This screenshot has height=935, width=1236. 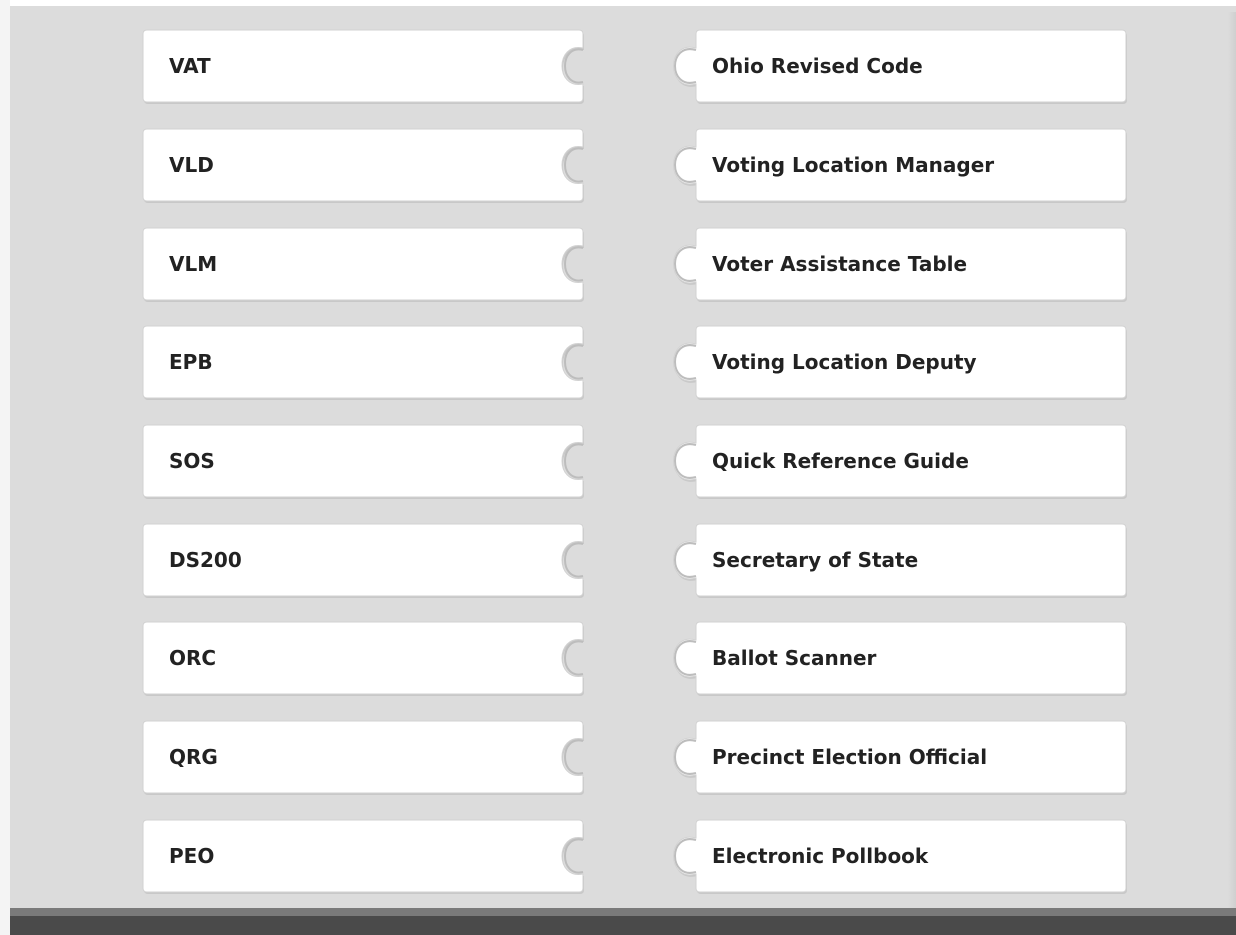 What do you see at coordinates (363, 66) in the screenshot?
I see `term-tile: VAT` at bounding box center [363, 66].